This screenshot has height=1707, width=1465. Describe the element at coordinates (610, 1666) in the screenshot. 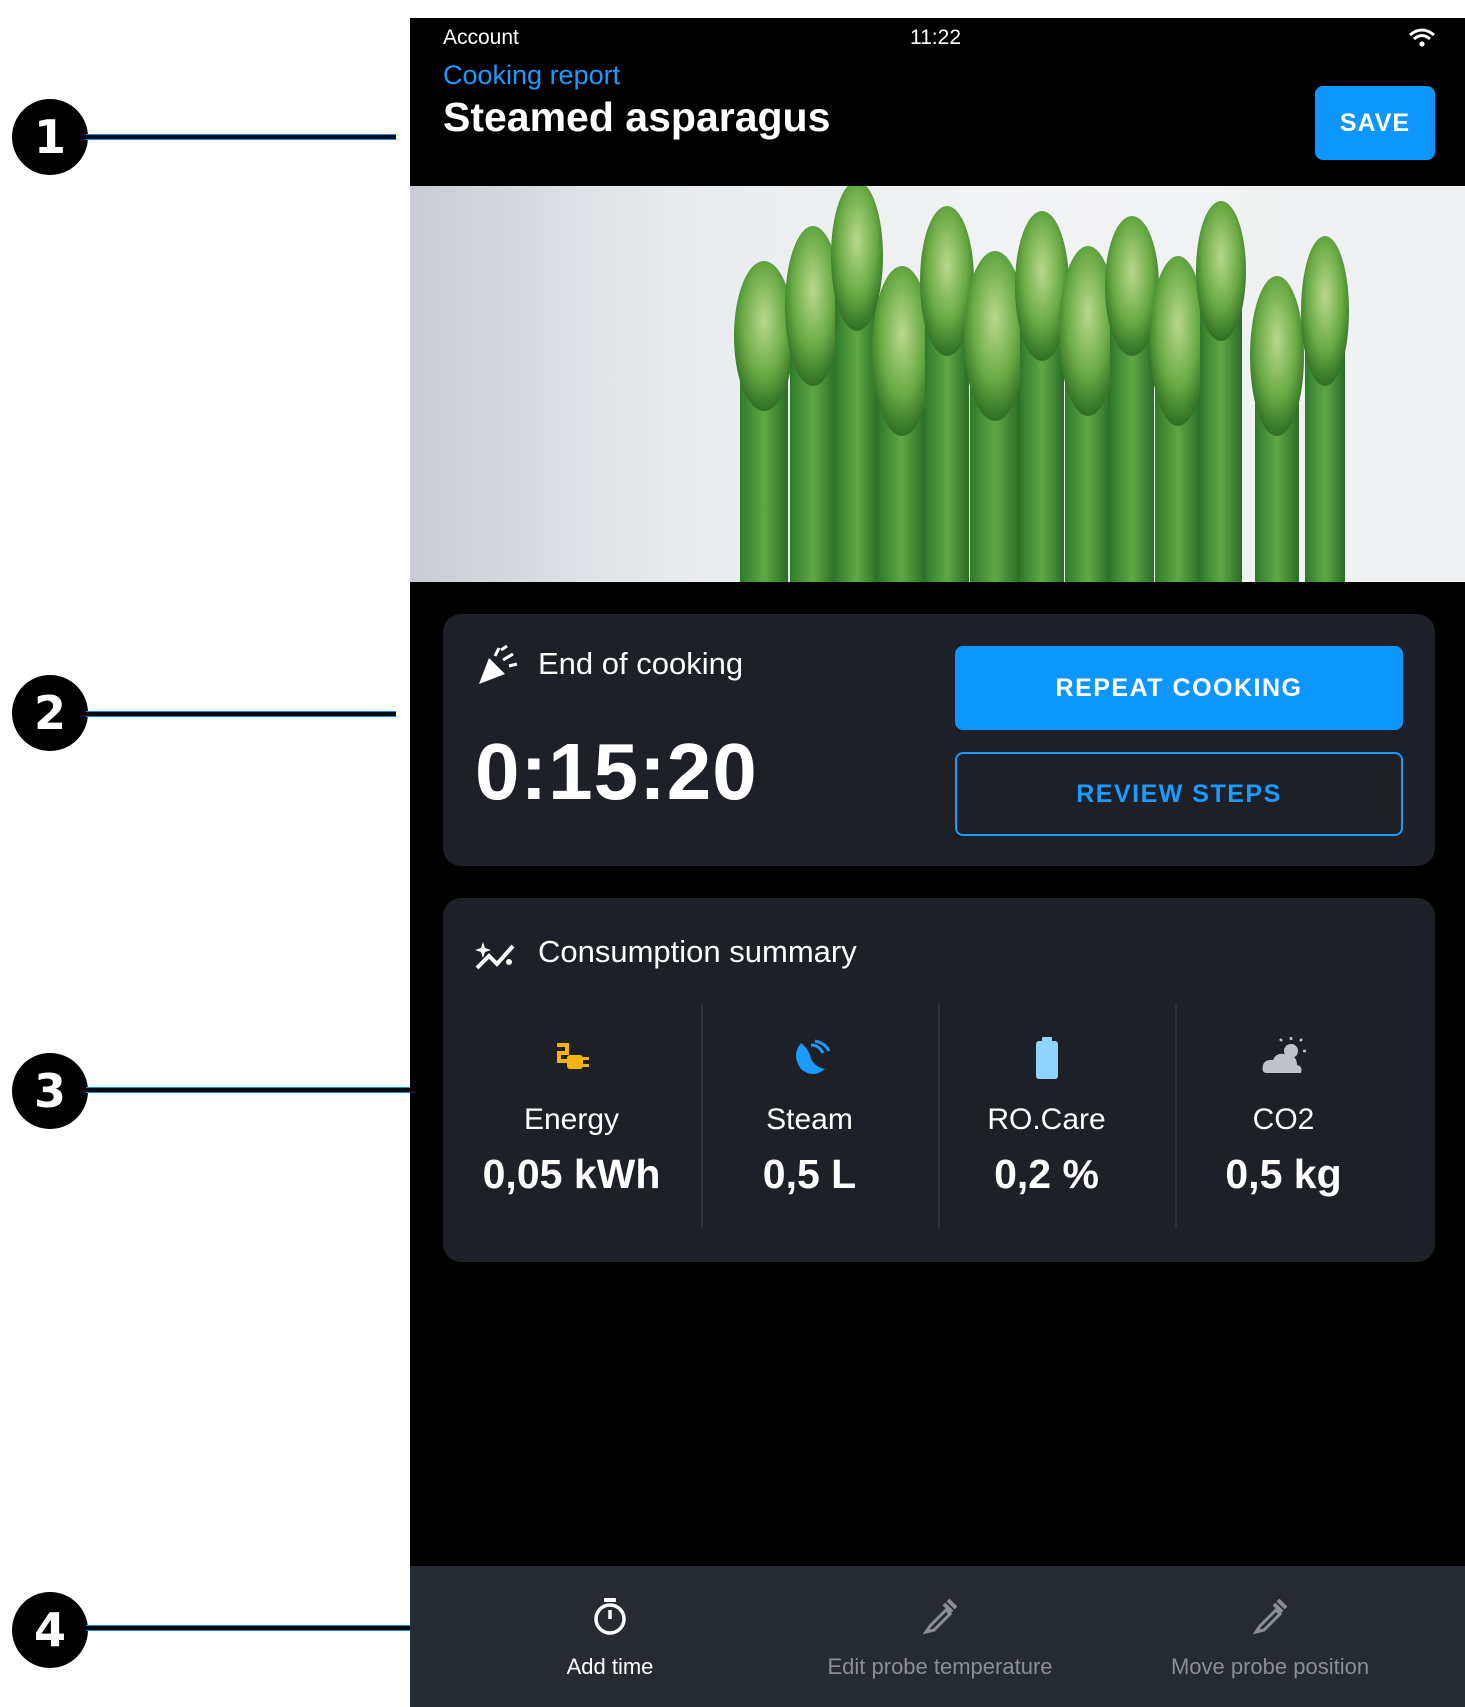

I see `add-time-label: Add time` at that location.